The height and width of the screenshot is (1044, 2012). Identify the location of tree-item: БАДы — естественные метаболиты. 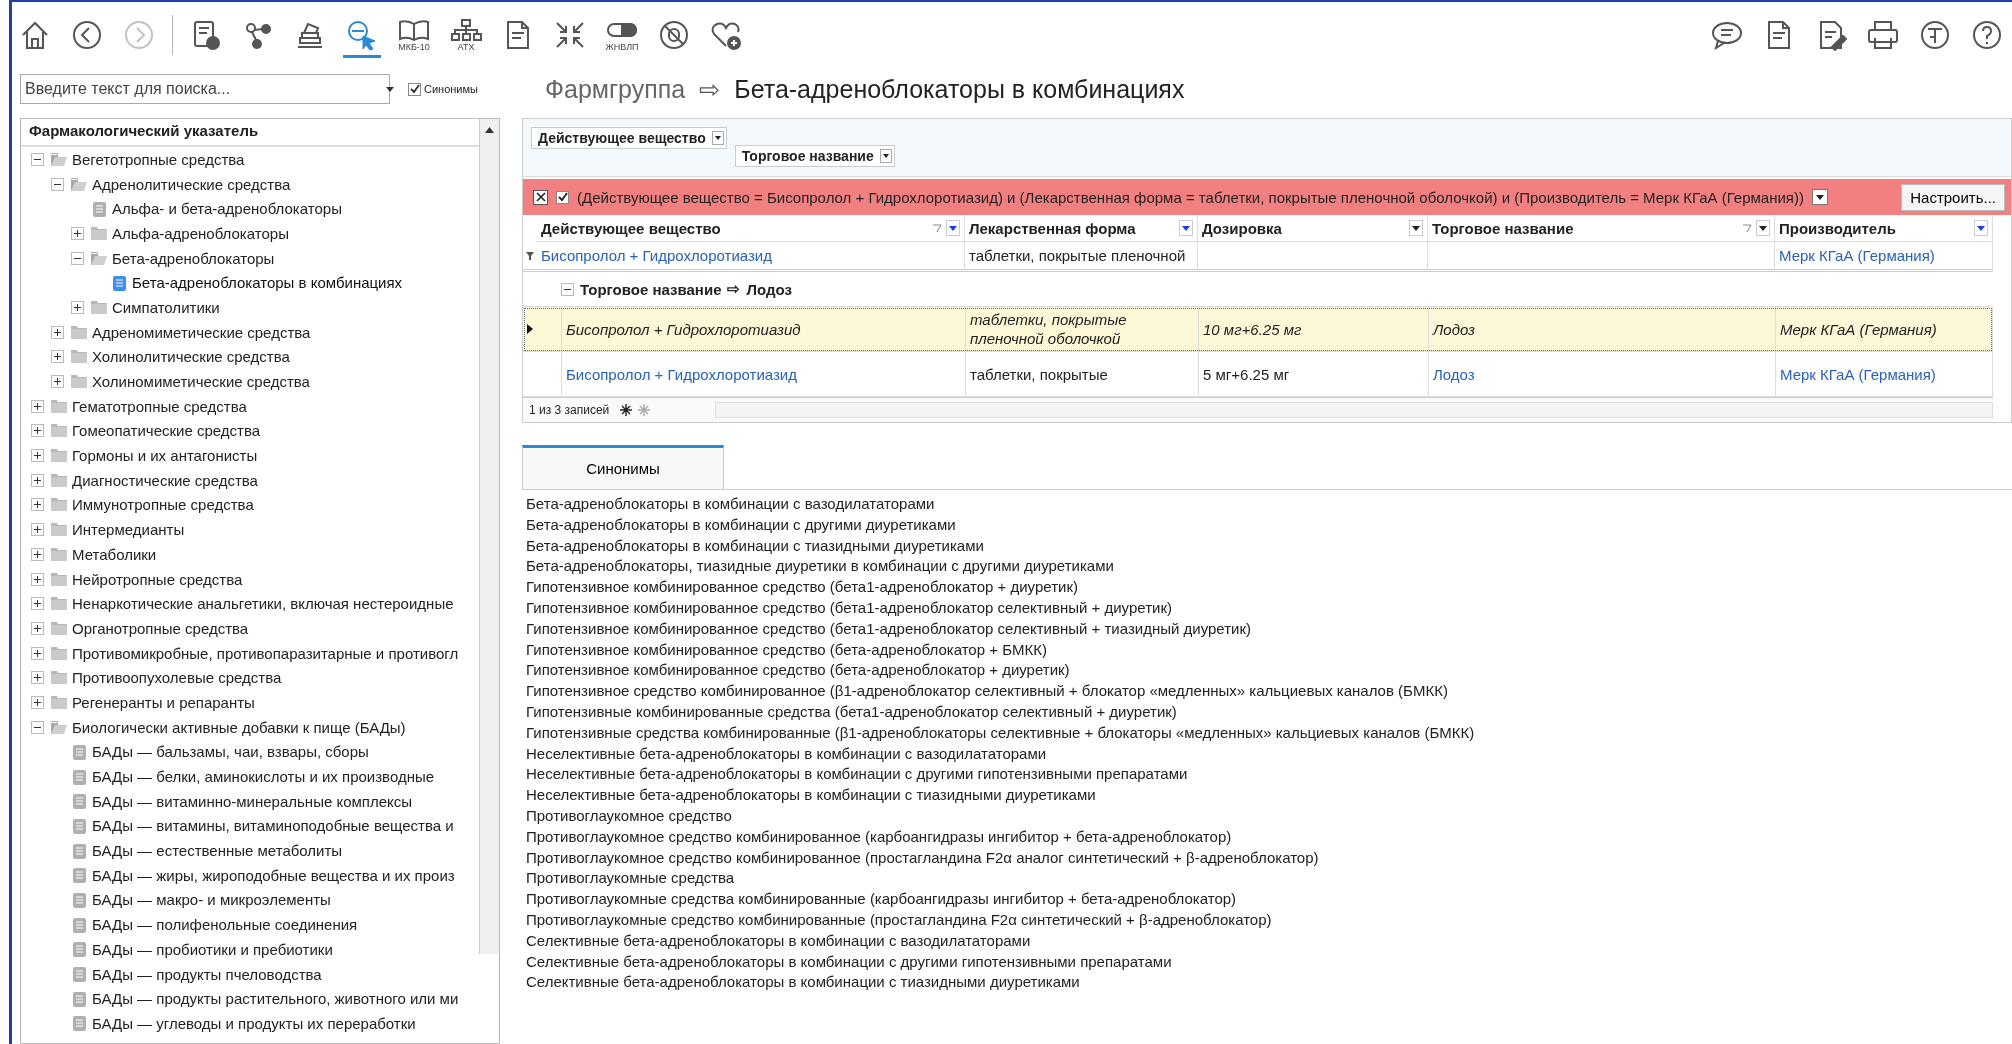
(217, 851).